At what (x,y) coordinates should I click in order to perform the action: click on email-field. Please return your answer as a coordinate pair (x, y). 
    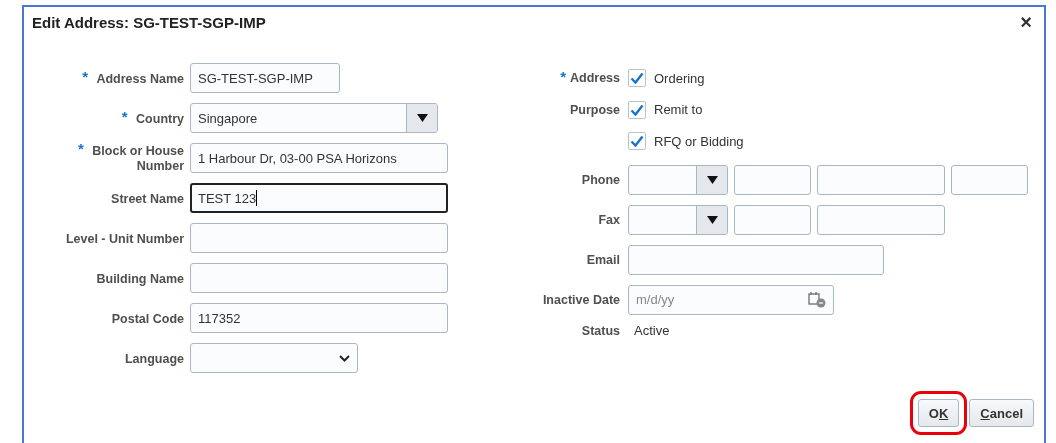
    Looking at the image, I should click on (756, 259).